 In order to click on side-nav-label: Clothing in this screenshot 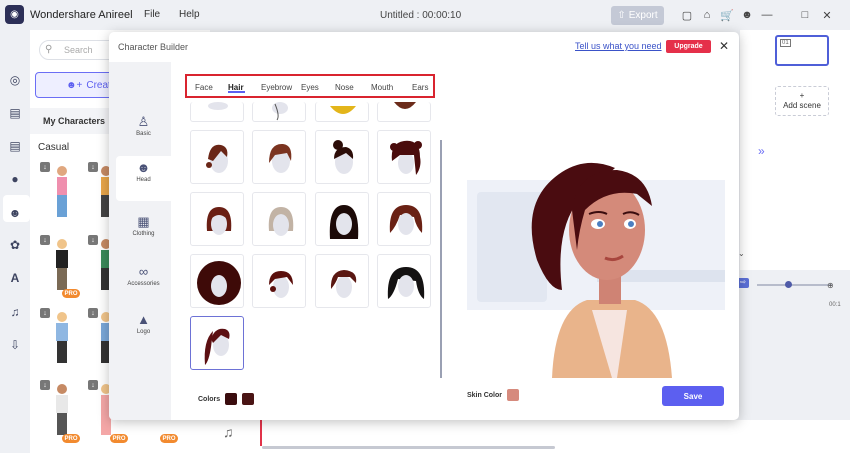, I will do `click(143, 234)`.